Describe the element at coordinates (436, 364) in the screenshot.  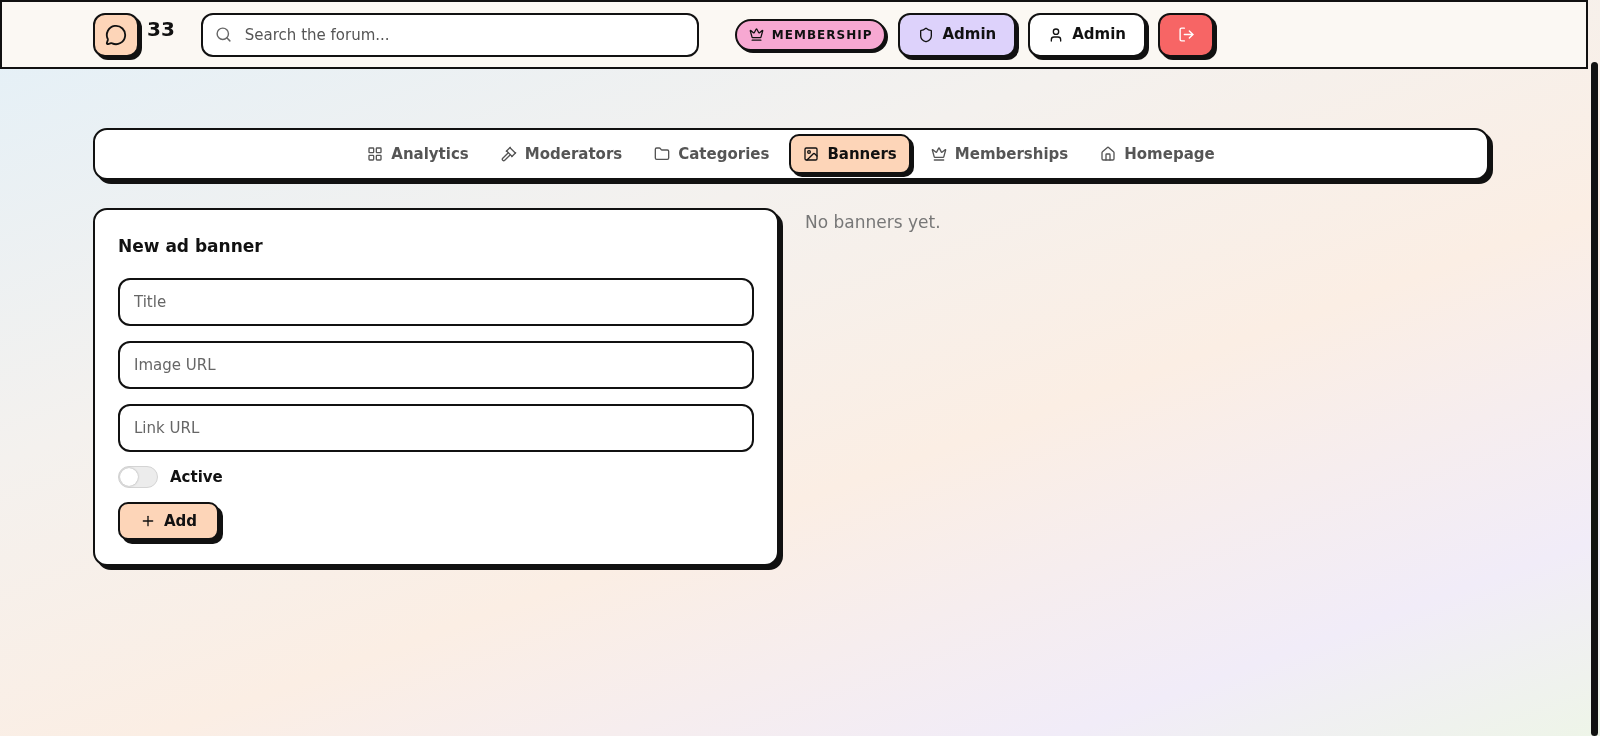
I see `text-field: Image URL` at that location.